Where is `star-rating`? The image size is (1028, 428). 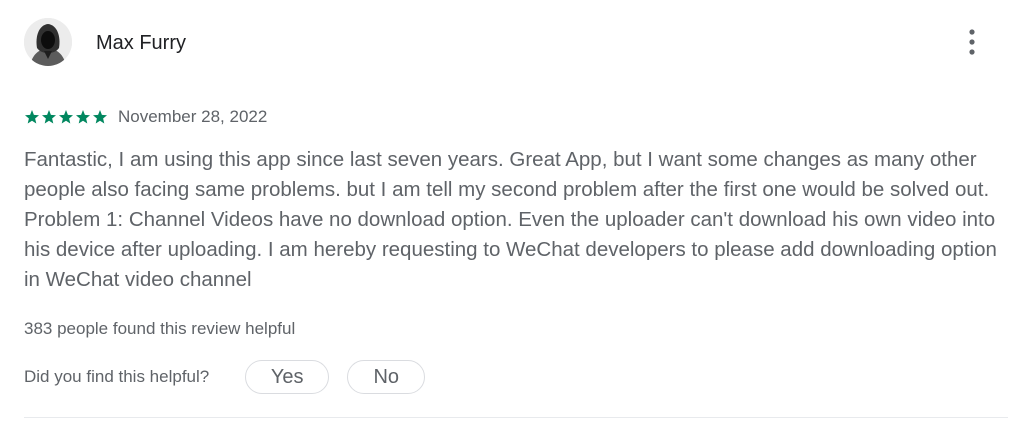
star-rating is located at coordinates (66, 117).